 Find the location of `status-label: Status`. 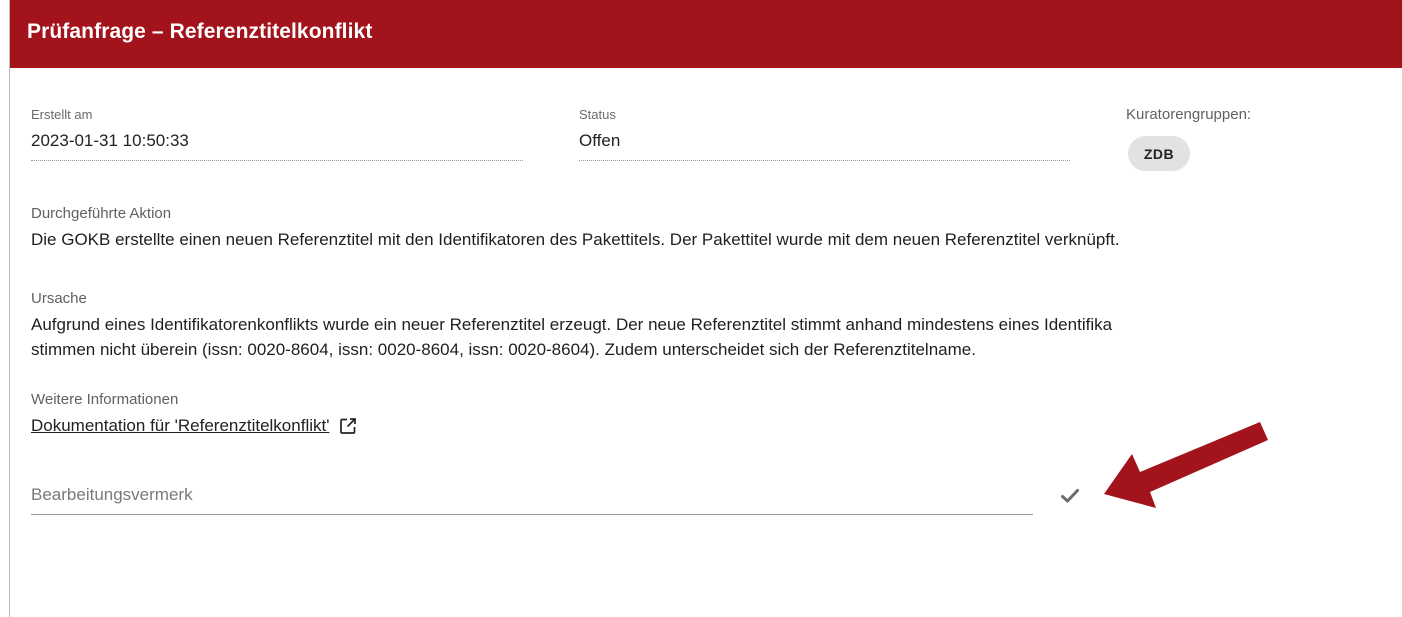

status-label: Status is located at coordinates (597, 114).